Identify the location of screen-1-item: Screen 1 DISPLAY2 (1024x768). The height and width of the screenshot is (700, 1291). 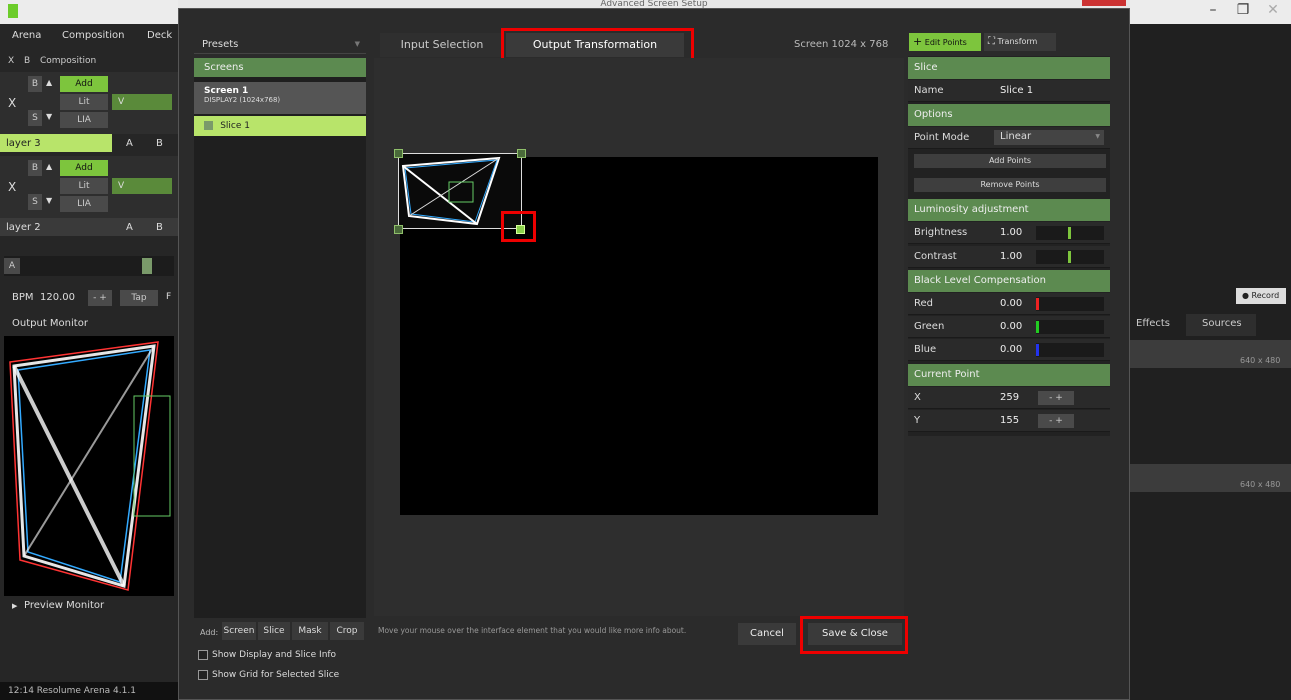
(280, 98).